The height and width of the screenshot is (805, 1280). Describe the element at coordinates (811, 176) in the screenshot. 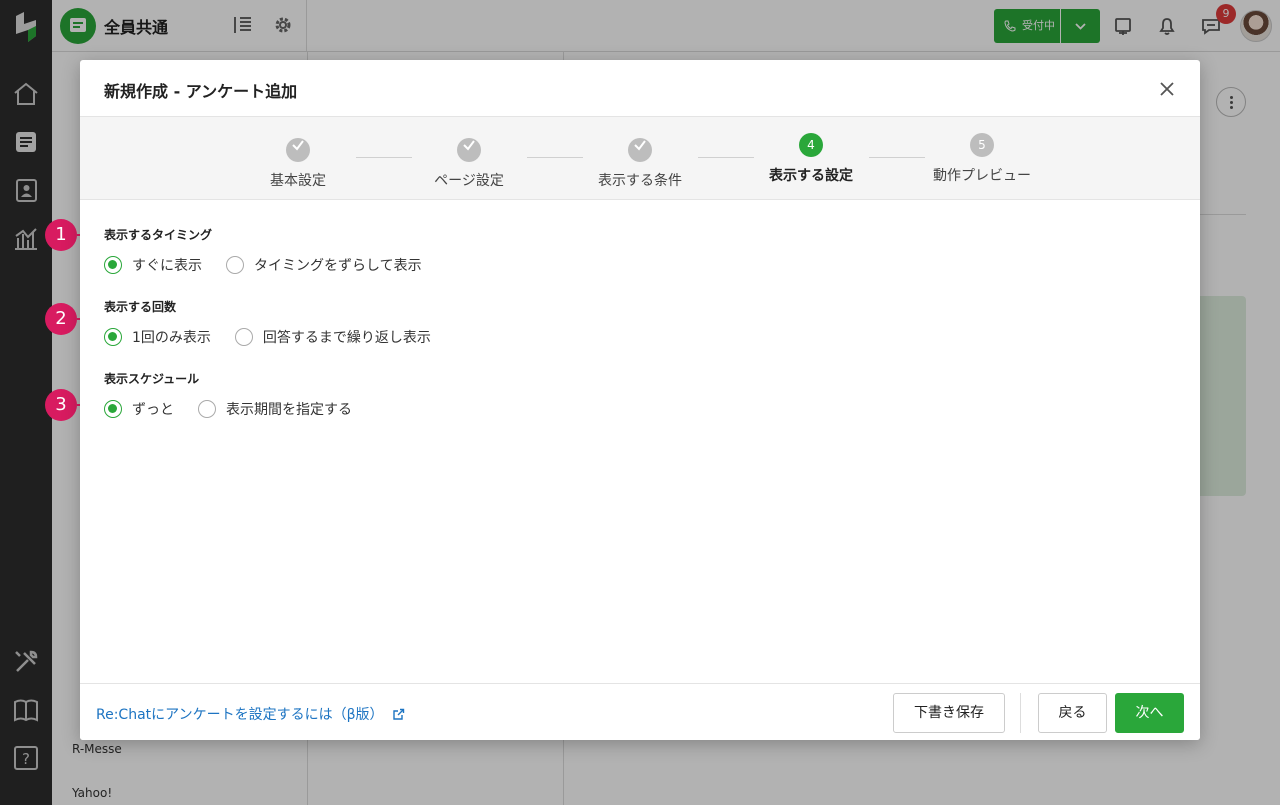

I see `step-label: 表示する設定` at that location.